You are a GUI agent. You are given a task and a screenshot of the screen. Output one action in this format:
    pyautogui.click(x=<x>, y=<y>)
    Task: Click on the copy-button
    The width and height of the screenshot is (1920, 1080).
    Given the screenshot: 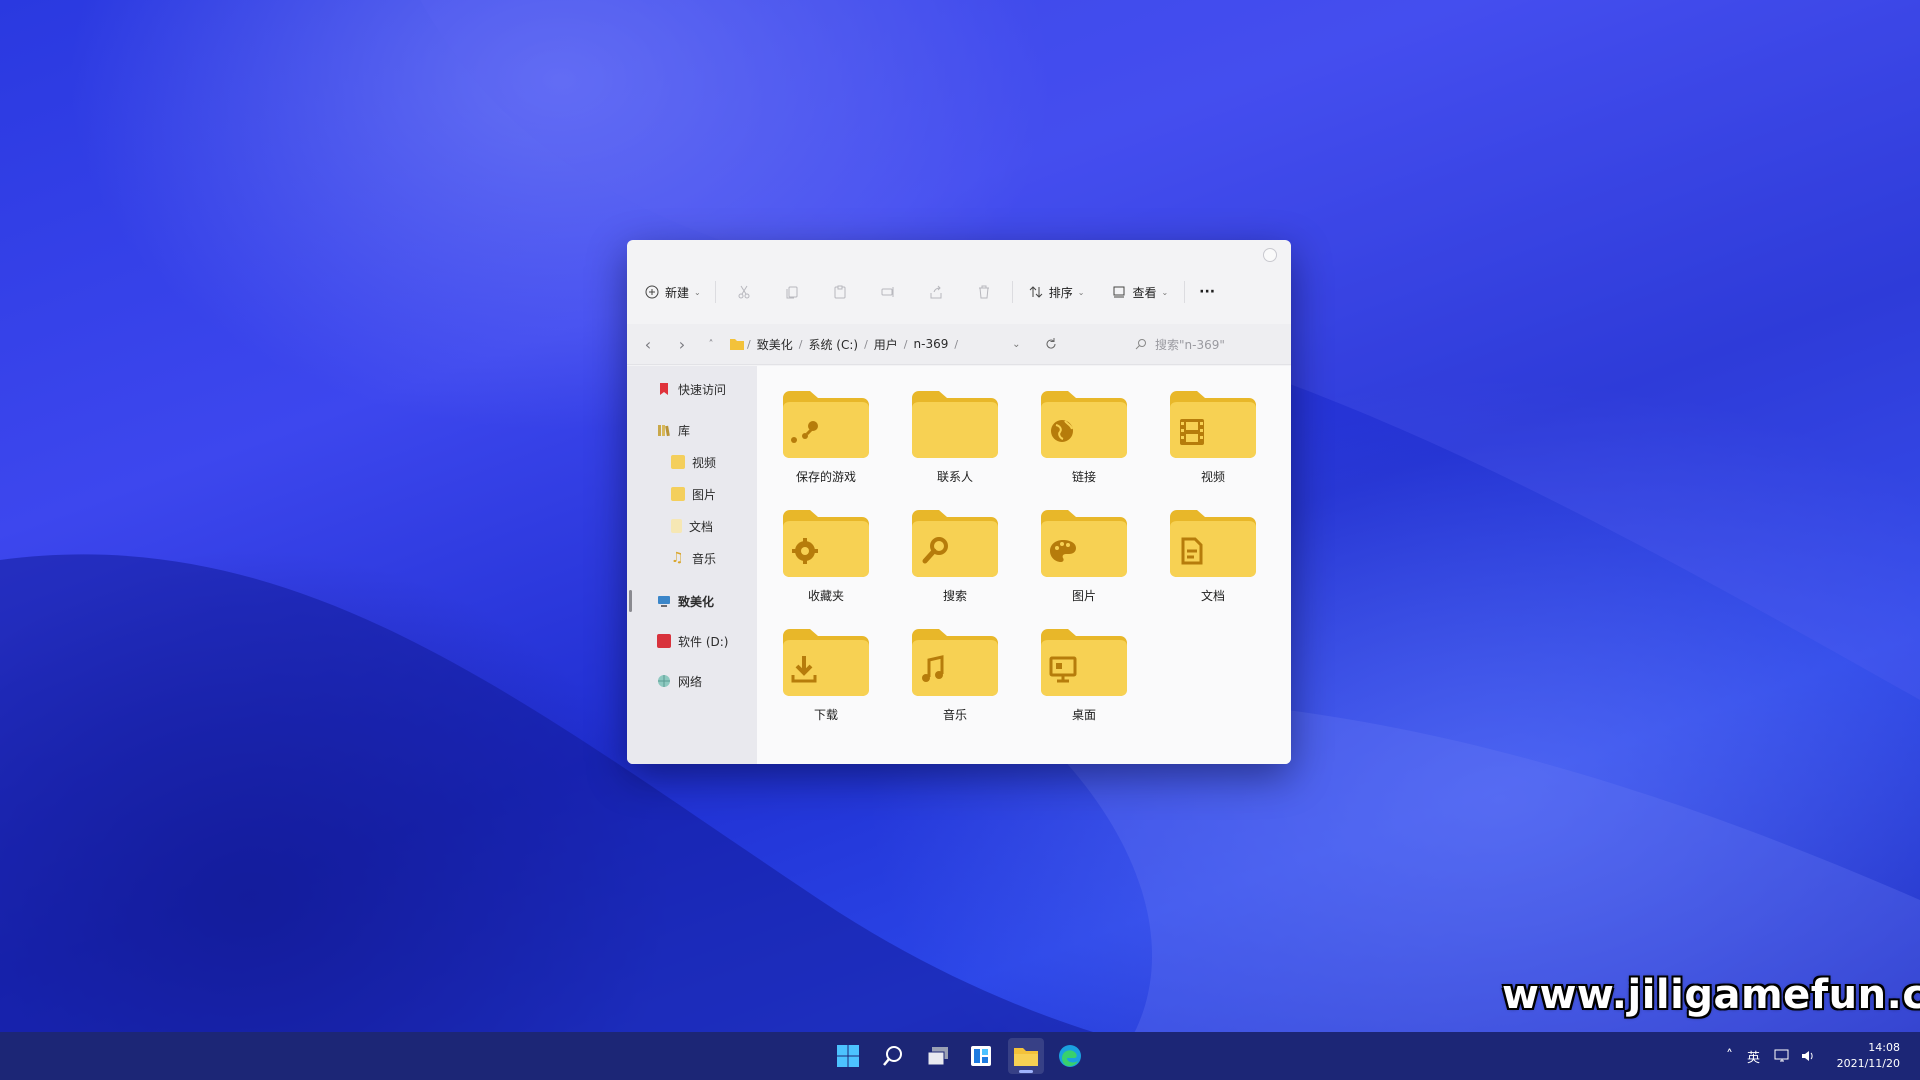 What is the action you would take?
    pyautogui.click(x=792, y=292)
    